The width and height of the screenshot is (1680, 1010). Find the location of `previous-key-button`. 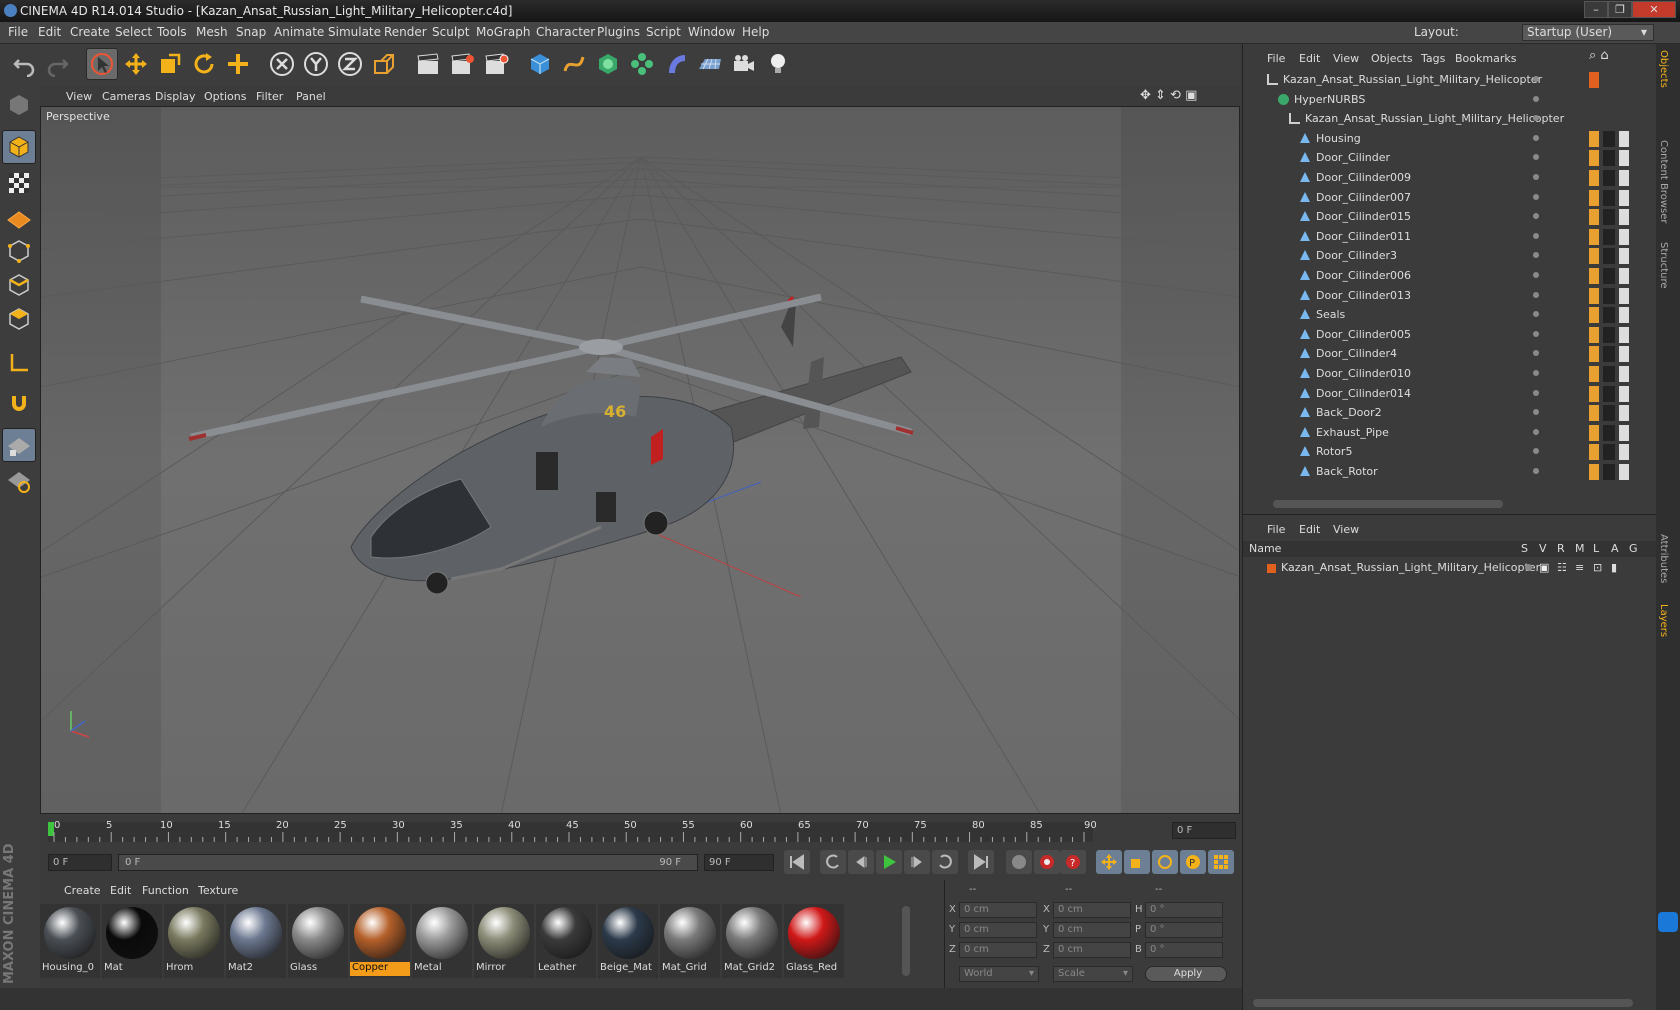

previous-key-button is located at coordinates (833, 862).